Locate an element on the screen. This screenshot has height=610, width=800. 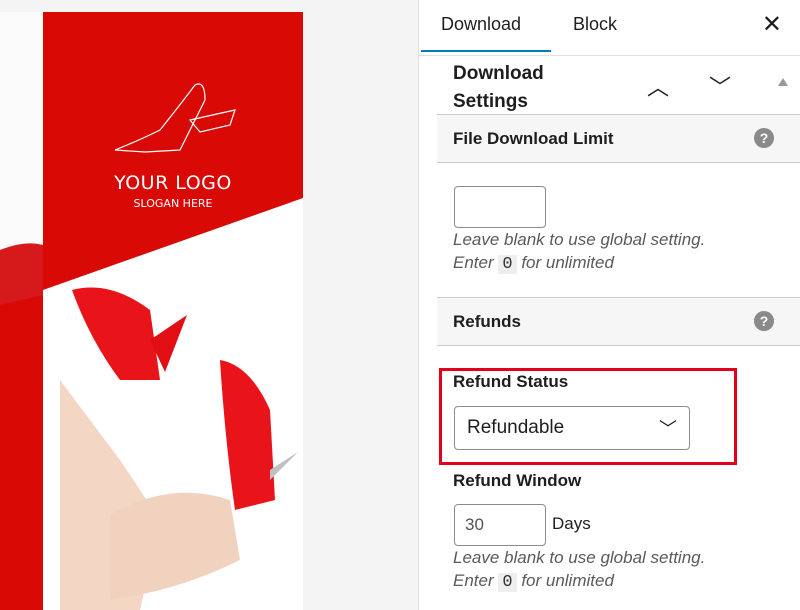
tab-download: Download is located at coordinates (486, 33).